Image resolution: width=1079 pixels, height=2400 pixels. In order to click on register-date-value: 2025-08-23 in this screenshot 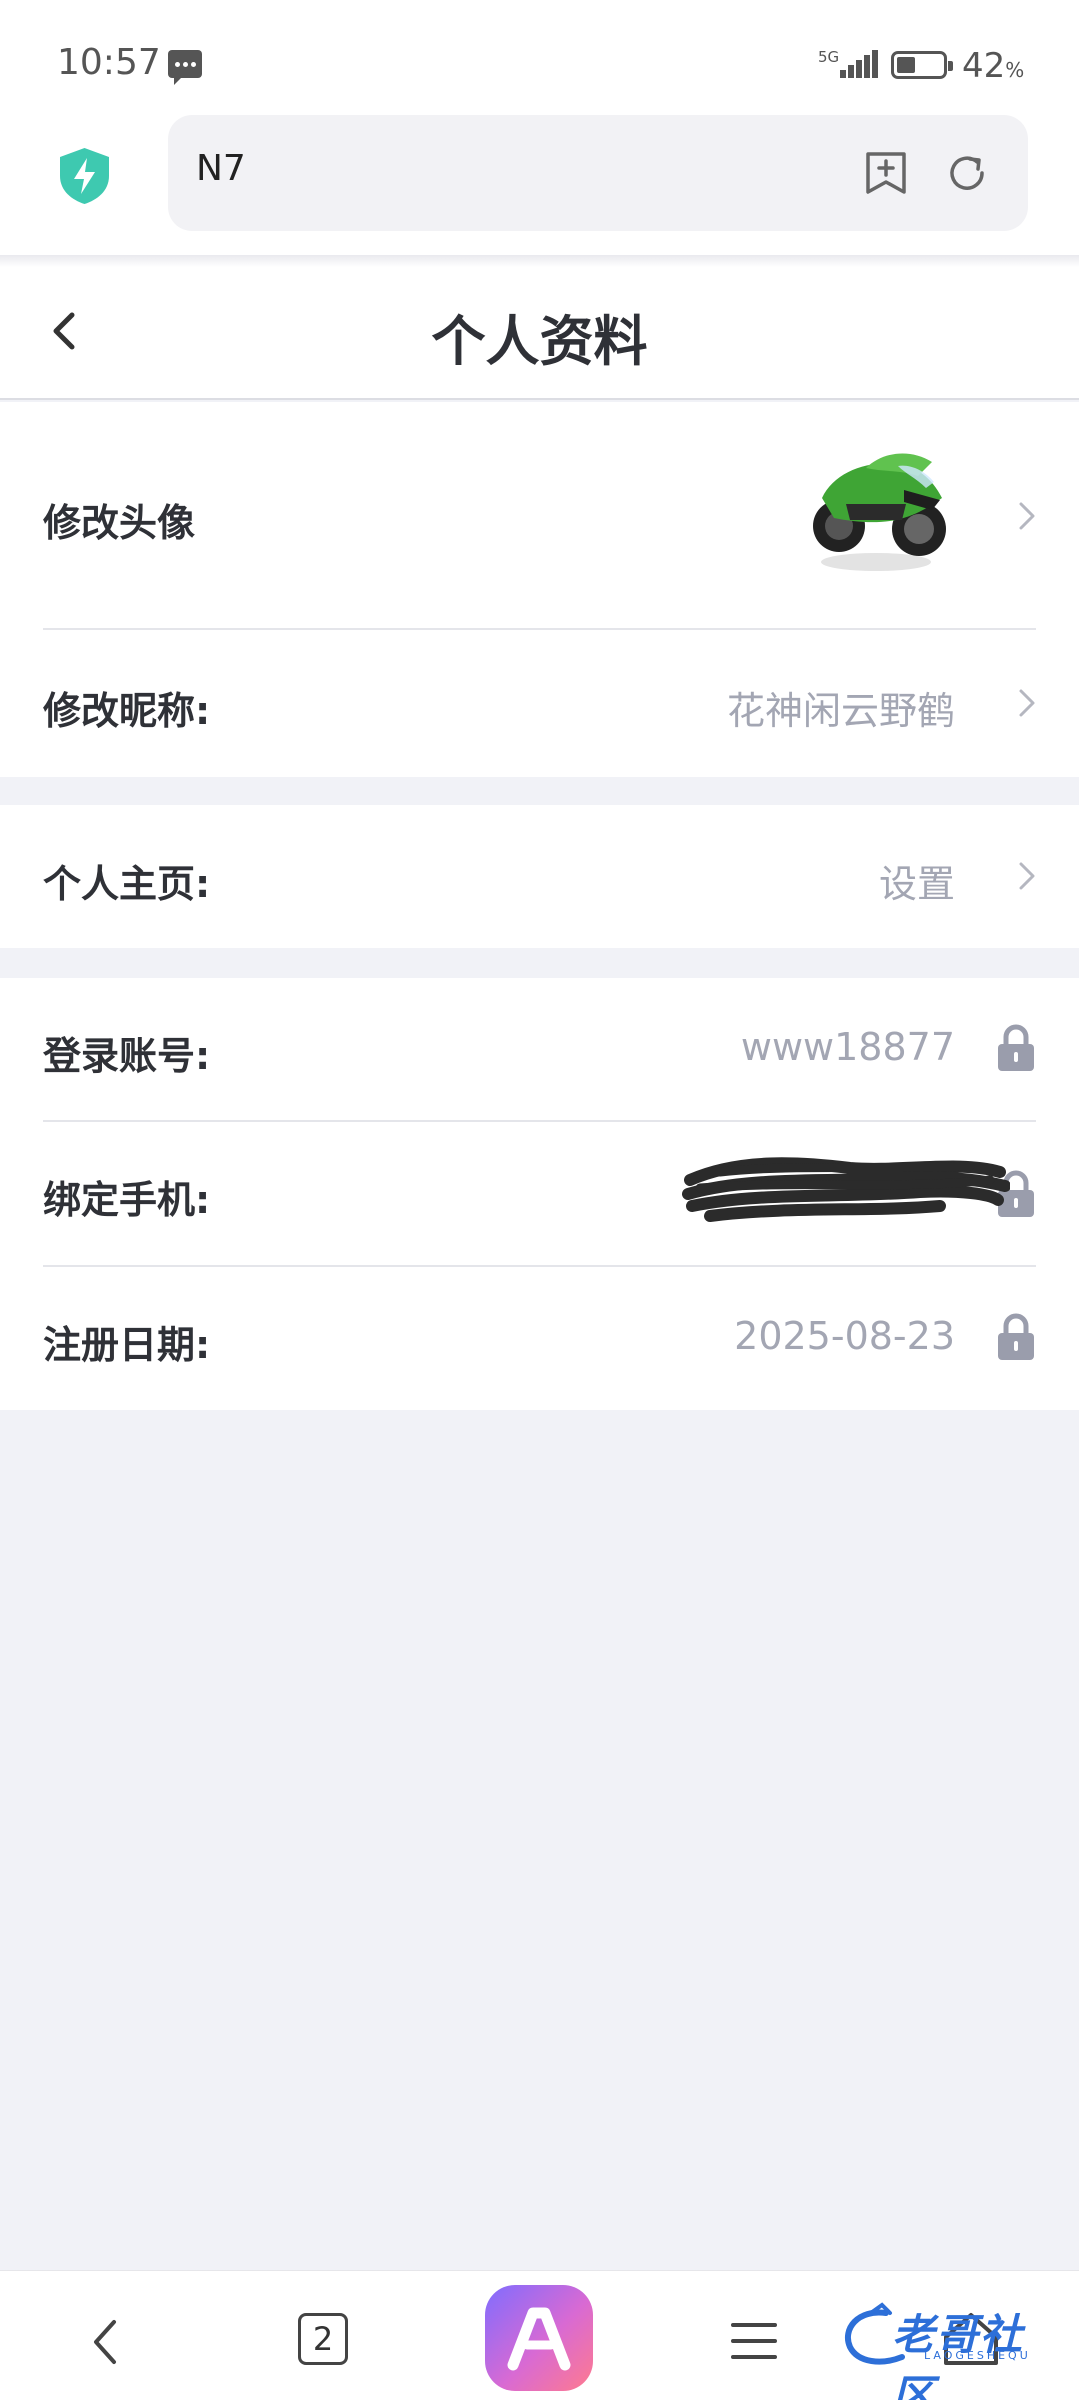, I will do `click(844, 1336)`.